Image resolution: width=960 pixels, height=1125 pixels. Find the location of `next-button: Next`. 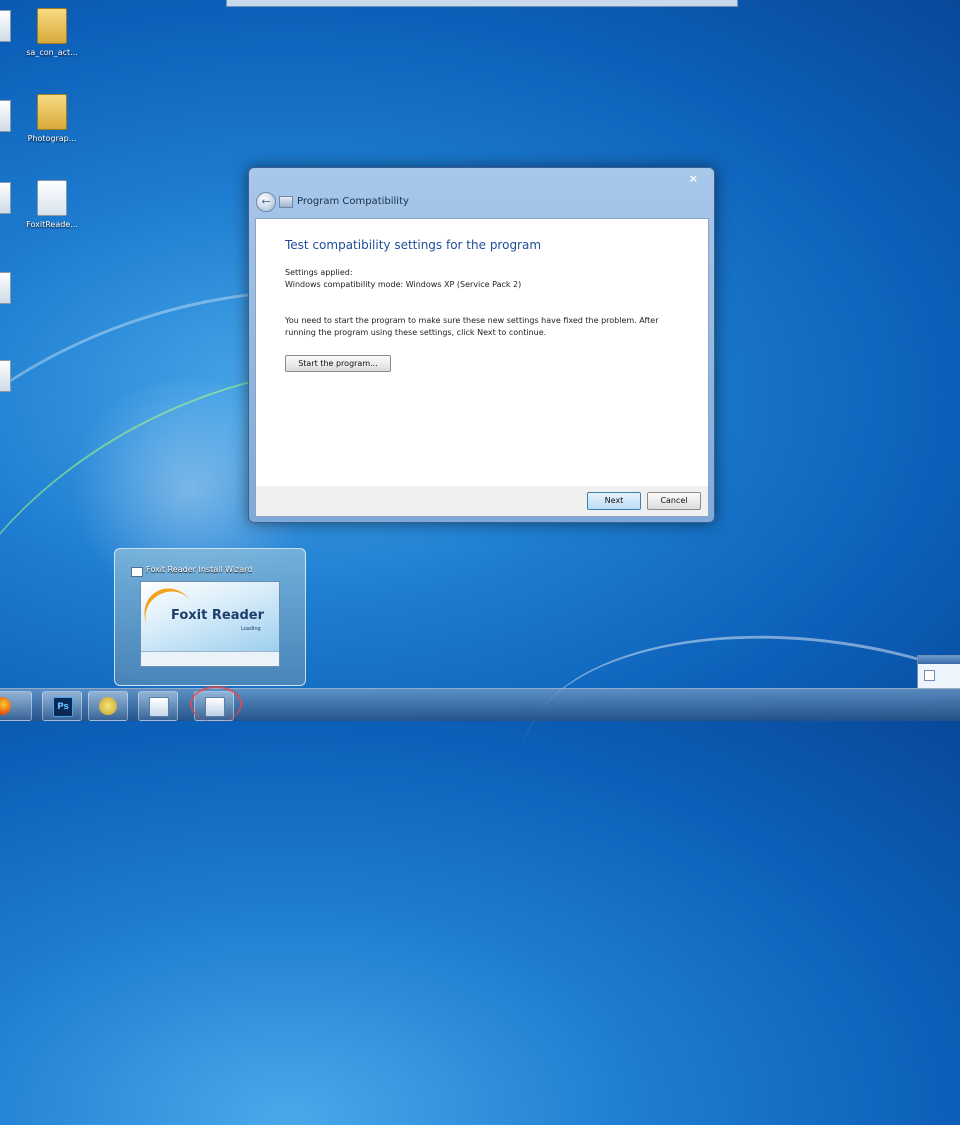

next-button: Next is located at coordinates (614, 501).